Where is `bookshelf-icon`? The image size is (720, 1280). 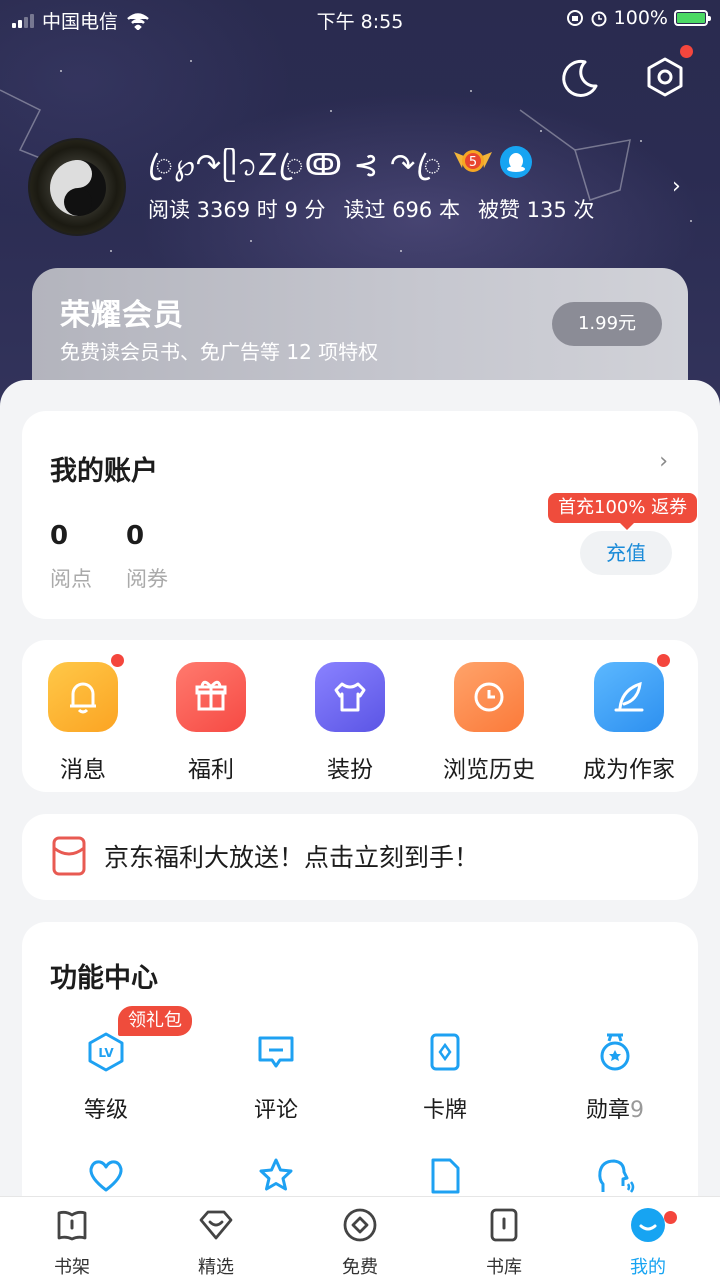 bookshelf-icon is located at coordinates (72, 1225).